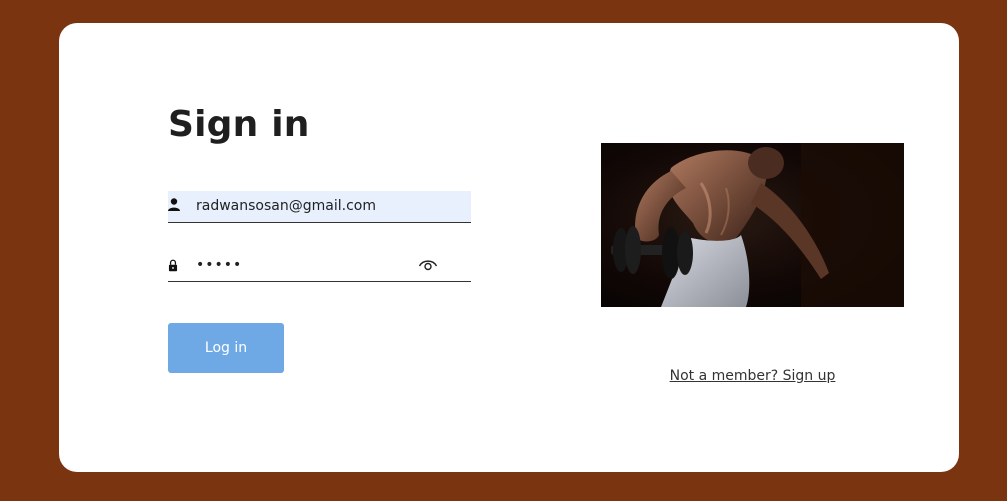 The height and width of the screenshot is (501, 1007). Describe the element at coordinates (752, 225) in the screenshot. I see `fitness-hero-image` at that location.